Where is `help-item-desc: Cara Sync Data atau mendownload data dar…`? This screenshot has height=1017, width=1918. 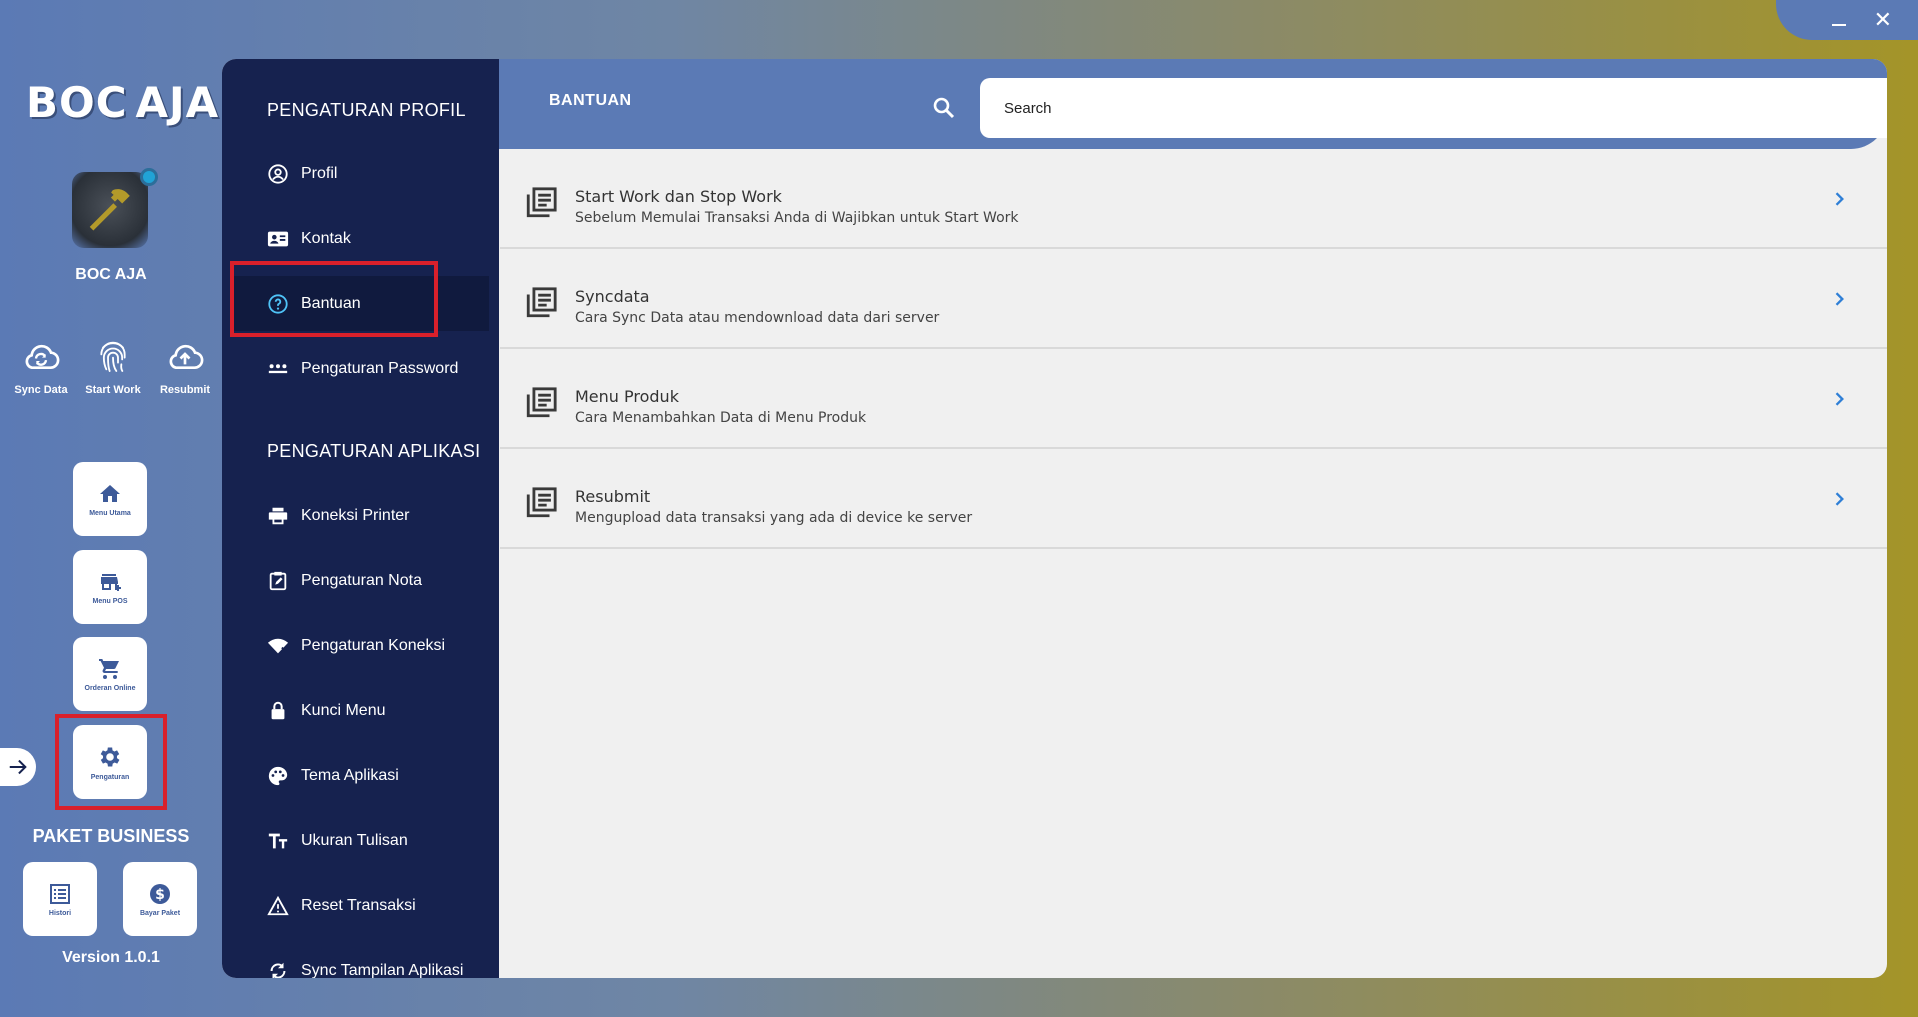
help-item-desc: Cara Sync Data atau mendownload data dar… is located at coordinates (757, 318).